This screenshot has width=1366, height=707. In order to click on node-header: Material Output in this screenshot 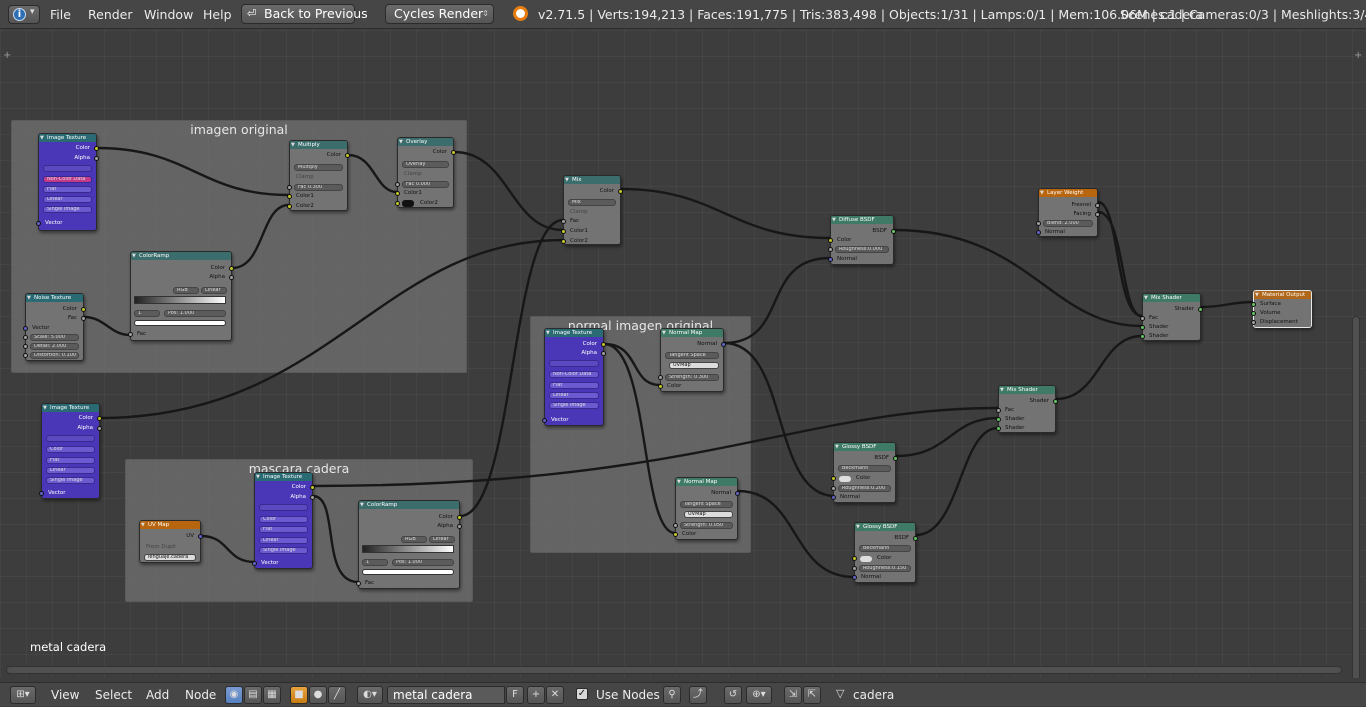, I will do `click(1282, 295)`.